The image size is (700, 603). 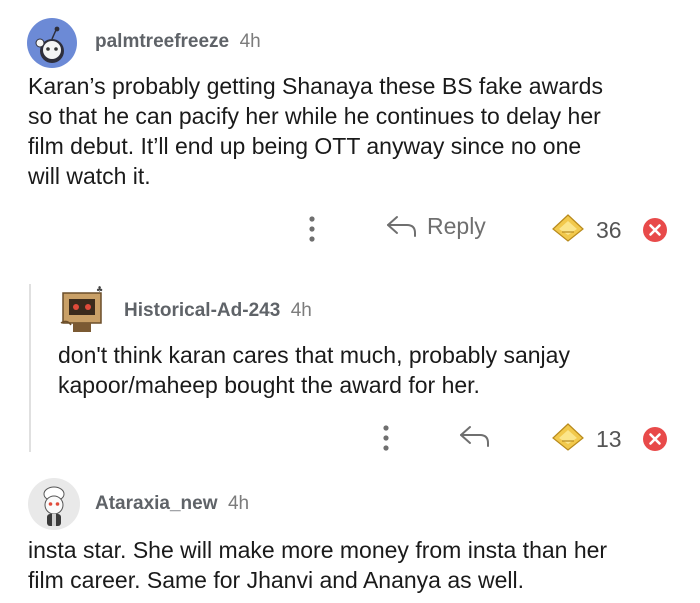 I want to click on comment-header: Historical-Ad-243 4h, so click(x=218, y=311).